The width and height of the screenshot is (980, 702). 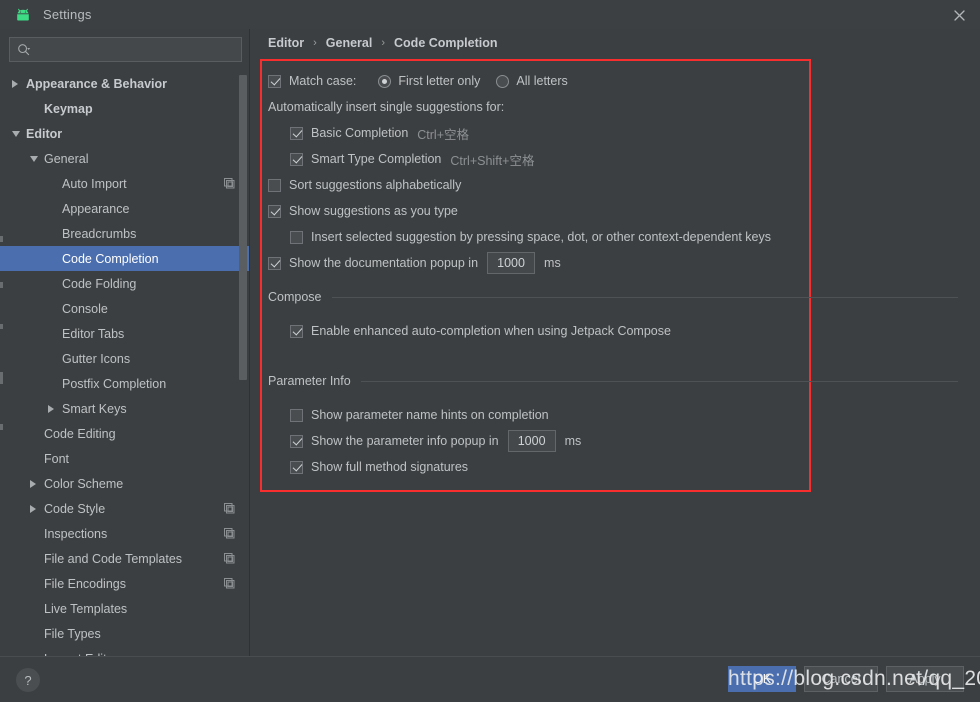 What do you see at coordinates (443, 134) in the screenshot?
I see `basic-completion-shortcut: Ctrl+空格` at bounding box center [443, 134].